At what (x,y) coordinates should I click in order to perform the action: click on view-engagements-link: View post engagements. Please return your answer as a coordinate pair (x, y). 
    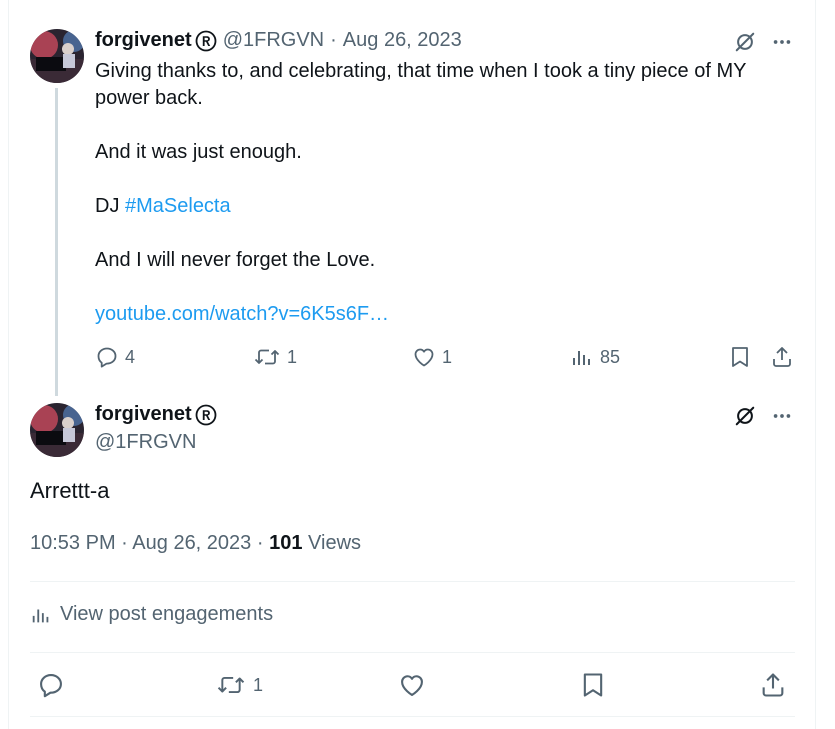
    Looking at the image, I should click on (151, 614).